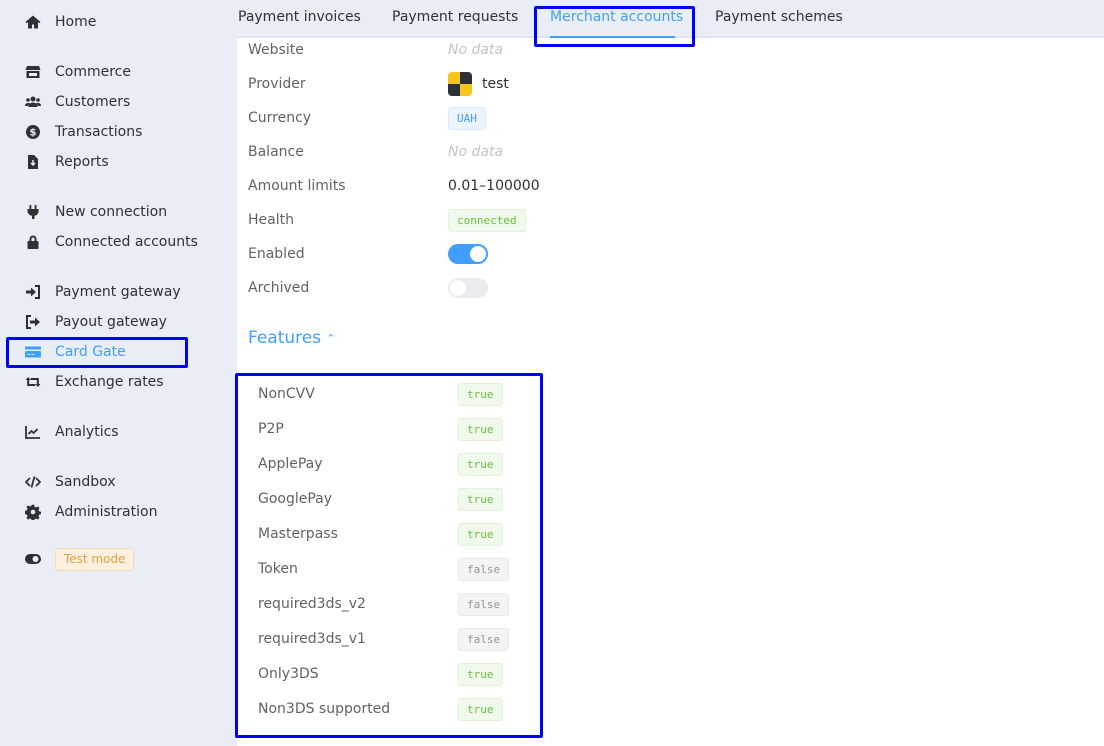 The image size is (1104, 746). I want to click on sidebar-item-reports: Reports, so click(66, 162).